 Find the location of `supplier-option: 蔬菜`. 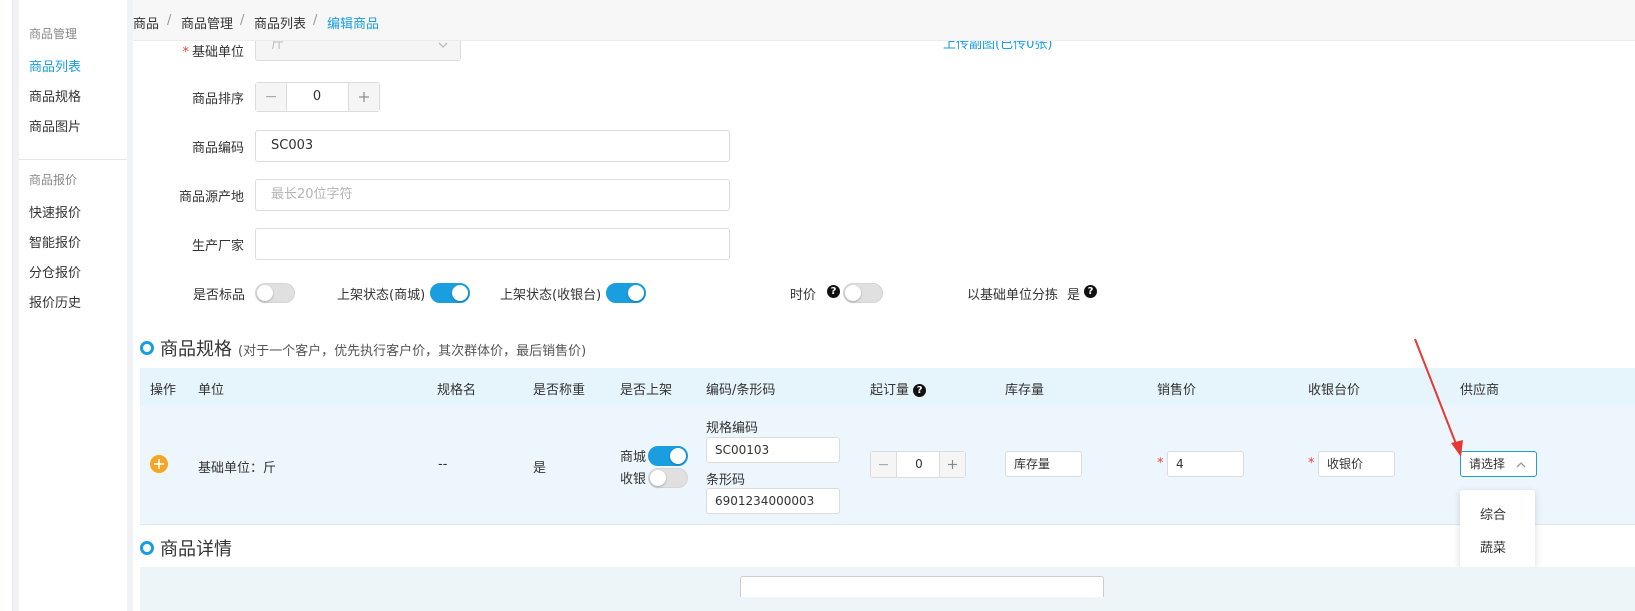

supplier-option: 蔬菜 is located at coordinates (1493, 546).